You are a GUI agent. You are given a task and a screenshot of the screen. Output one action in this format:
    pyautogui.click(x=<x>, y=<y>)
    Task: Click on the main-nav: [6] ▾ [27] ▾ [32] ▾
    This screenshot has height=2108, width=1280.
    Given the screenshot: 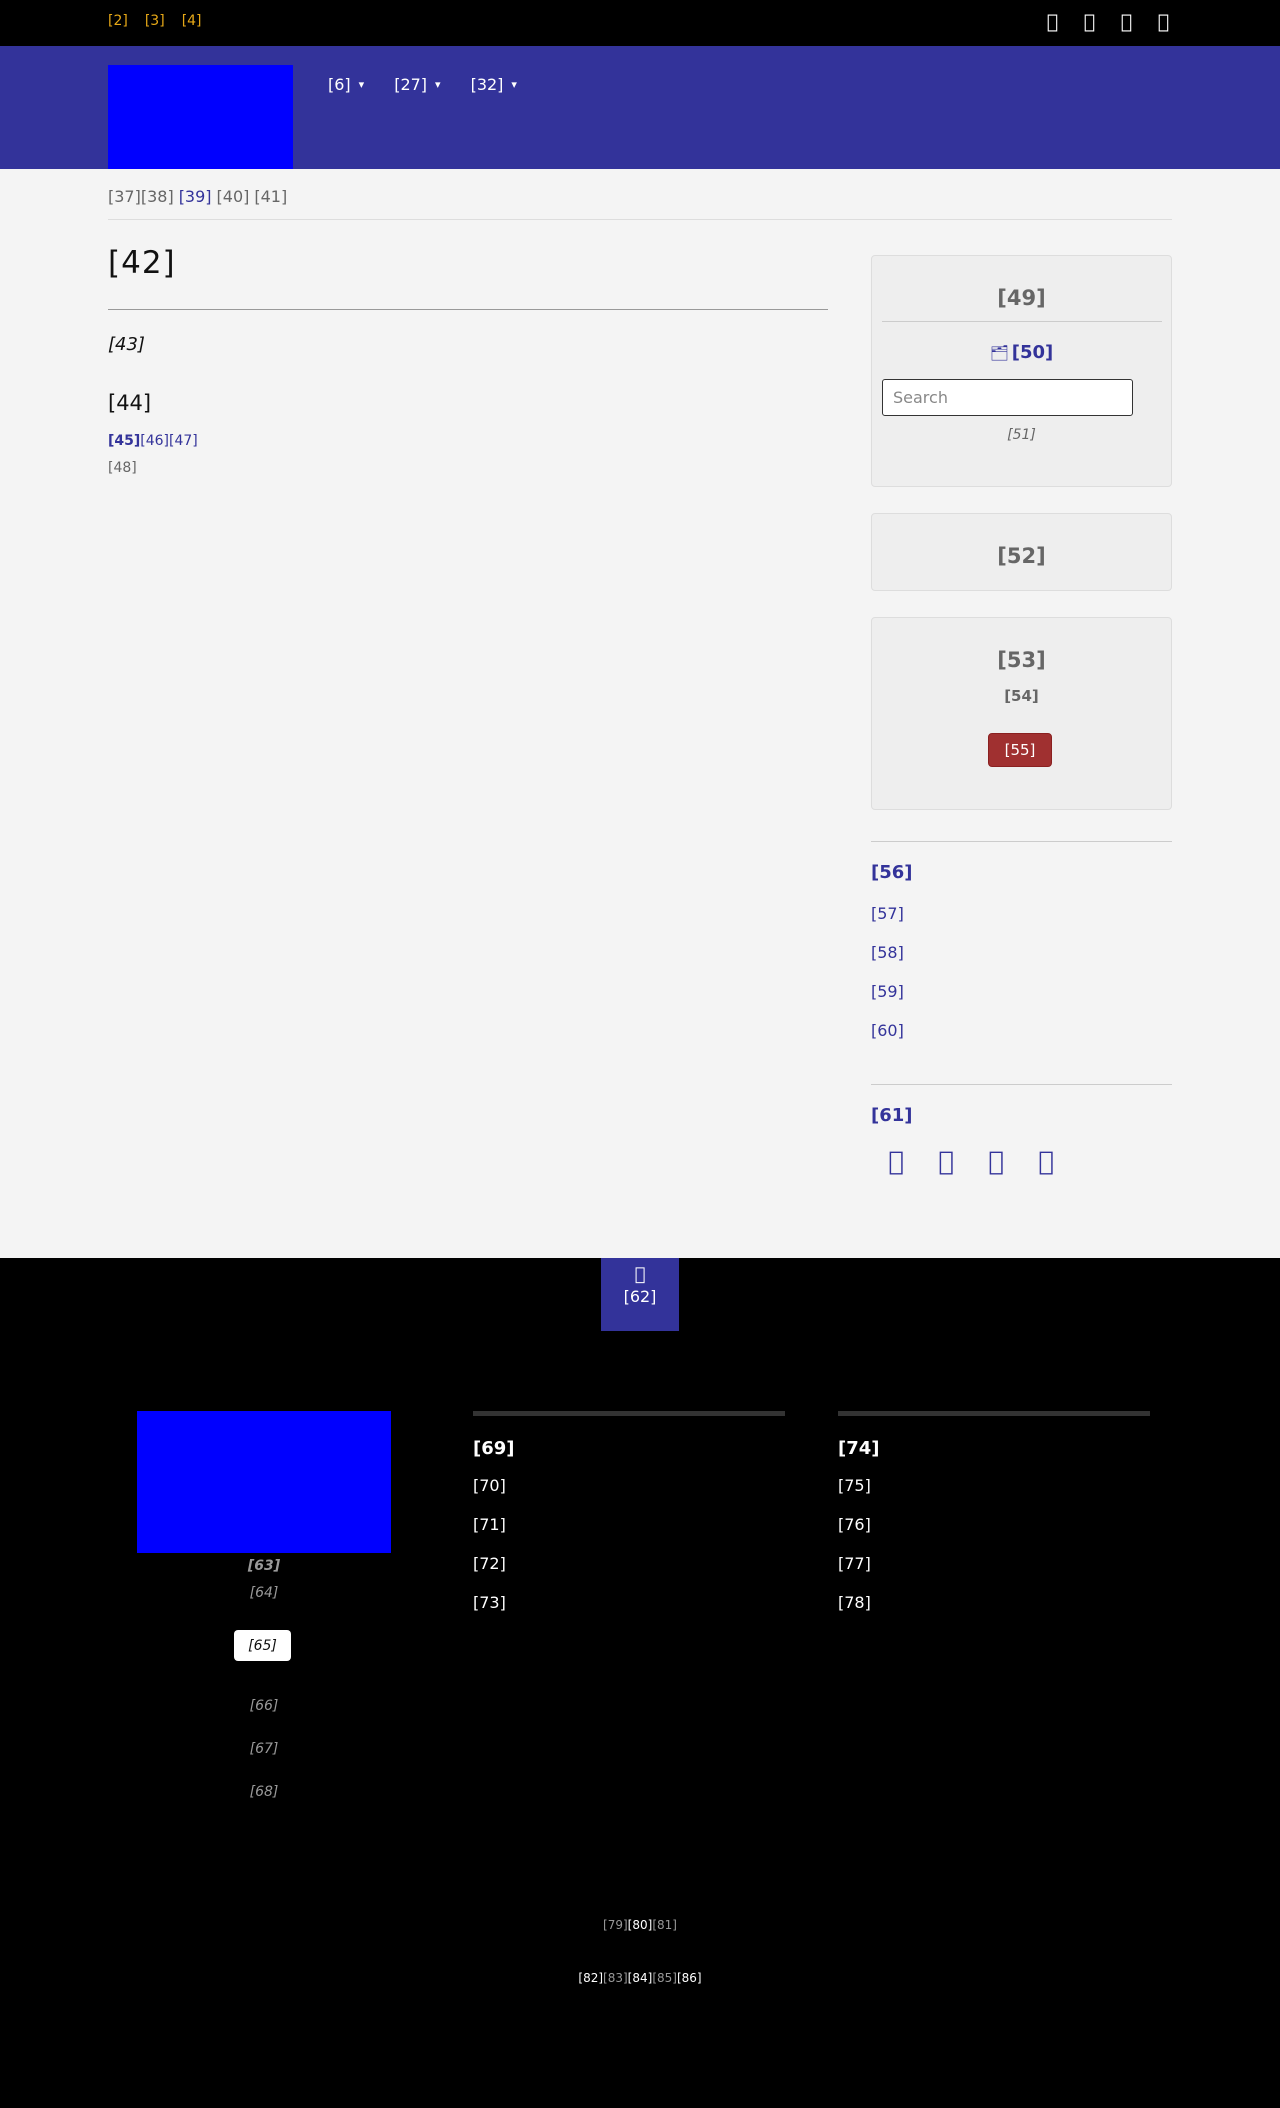 What is the action you would take?
    pyautogui.click(x=422, y=84)
    